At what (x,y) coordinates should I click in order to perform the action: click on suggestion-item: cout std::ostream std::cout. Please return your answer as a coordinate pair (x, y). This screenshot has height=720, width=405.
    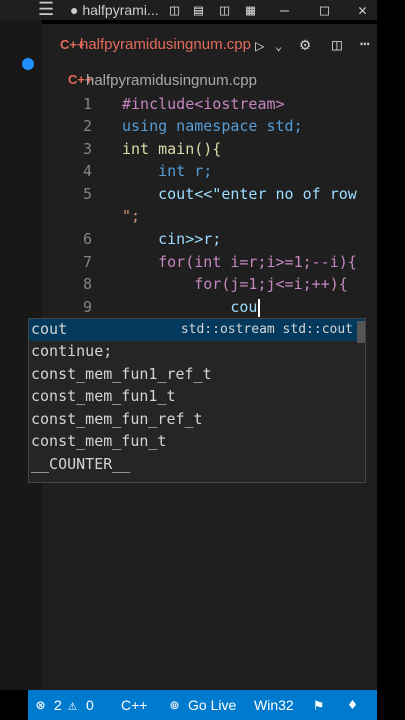
    Looking at the image, I should click on (197, 330).